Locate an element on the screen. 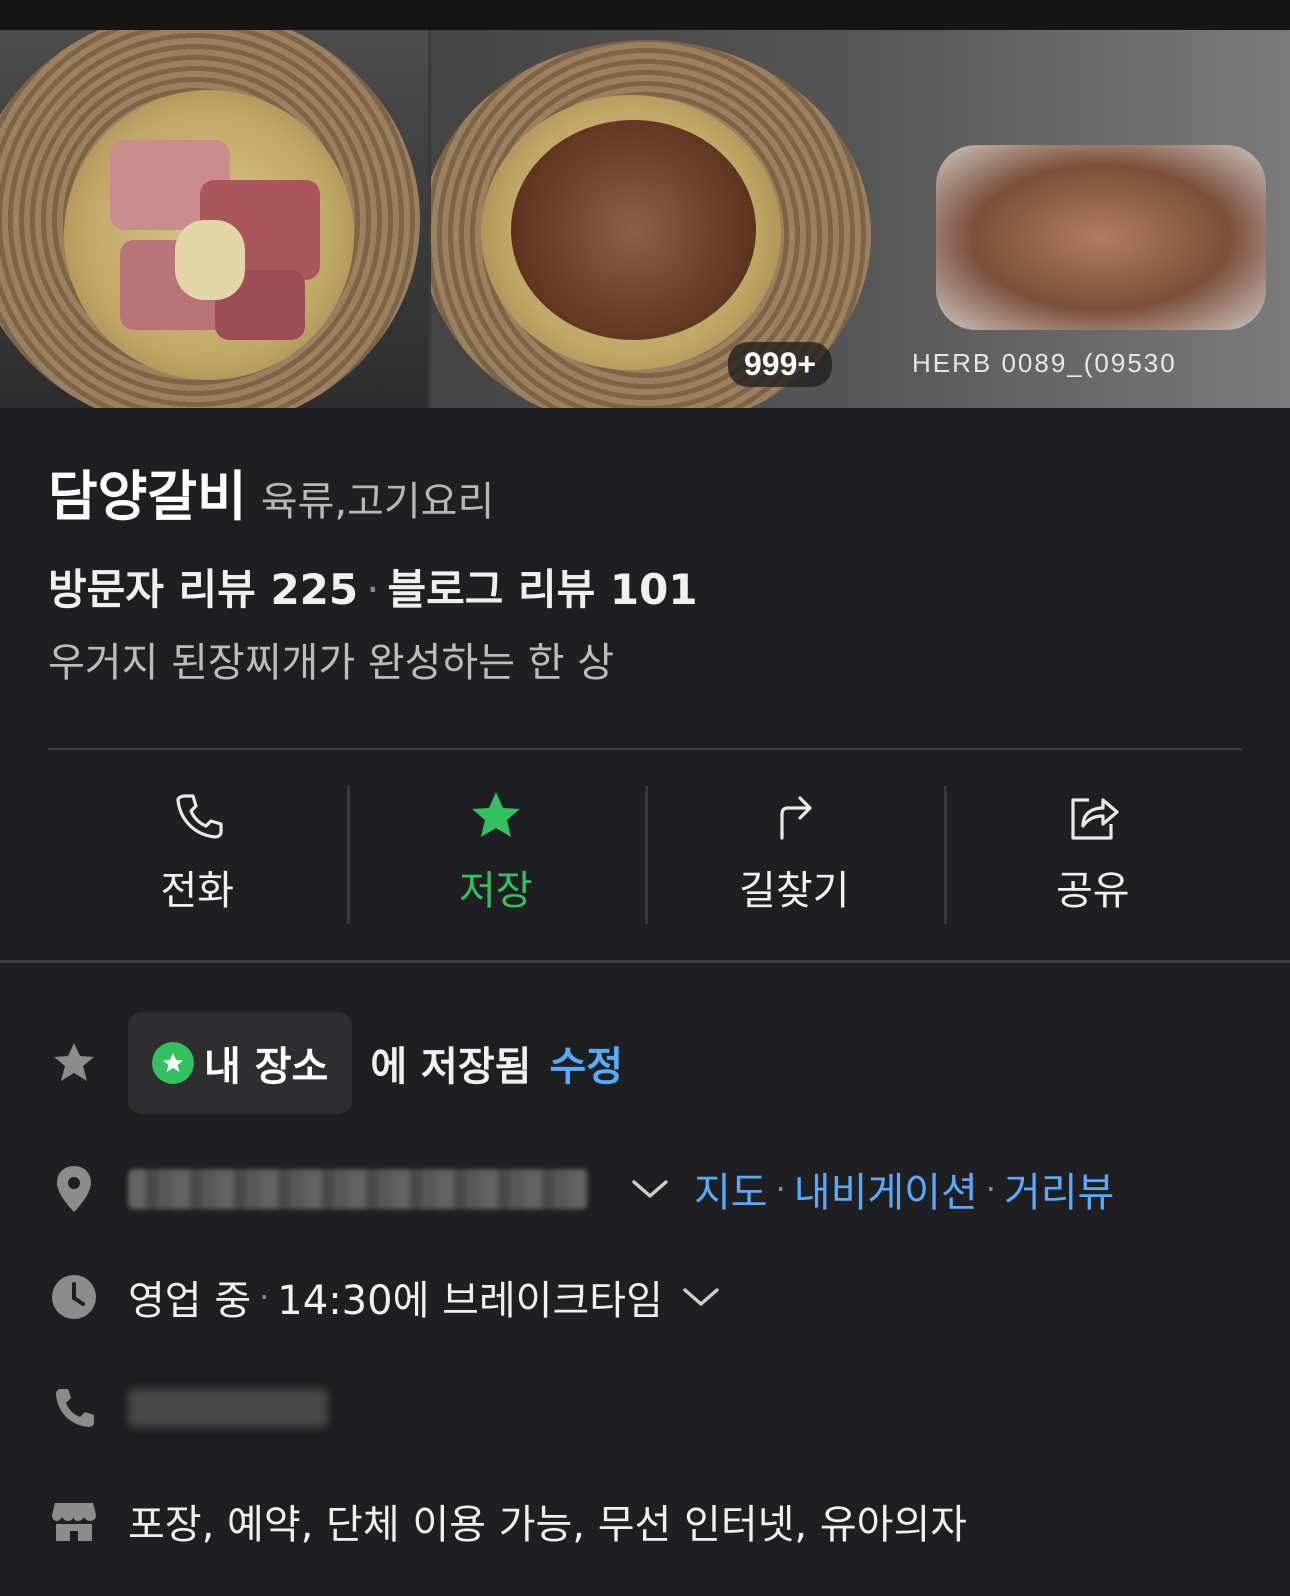  location-pin-icon is located at coordinates (74, 1189).